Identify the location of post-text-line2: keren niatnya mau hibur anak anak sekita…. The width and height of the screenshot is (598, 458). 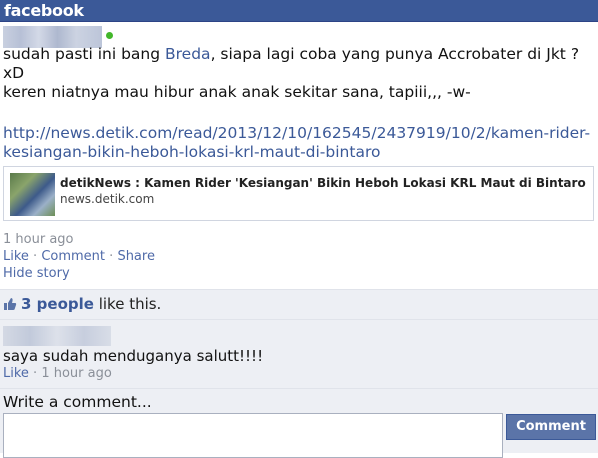
(237, 92).